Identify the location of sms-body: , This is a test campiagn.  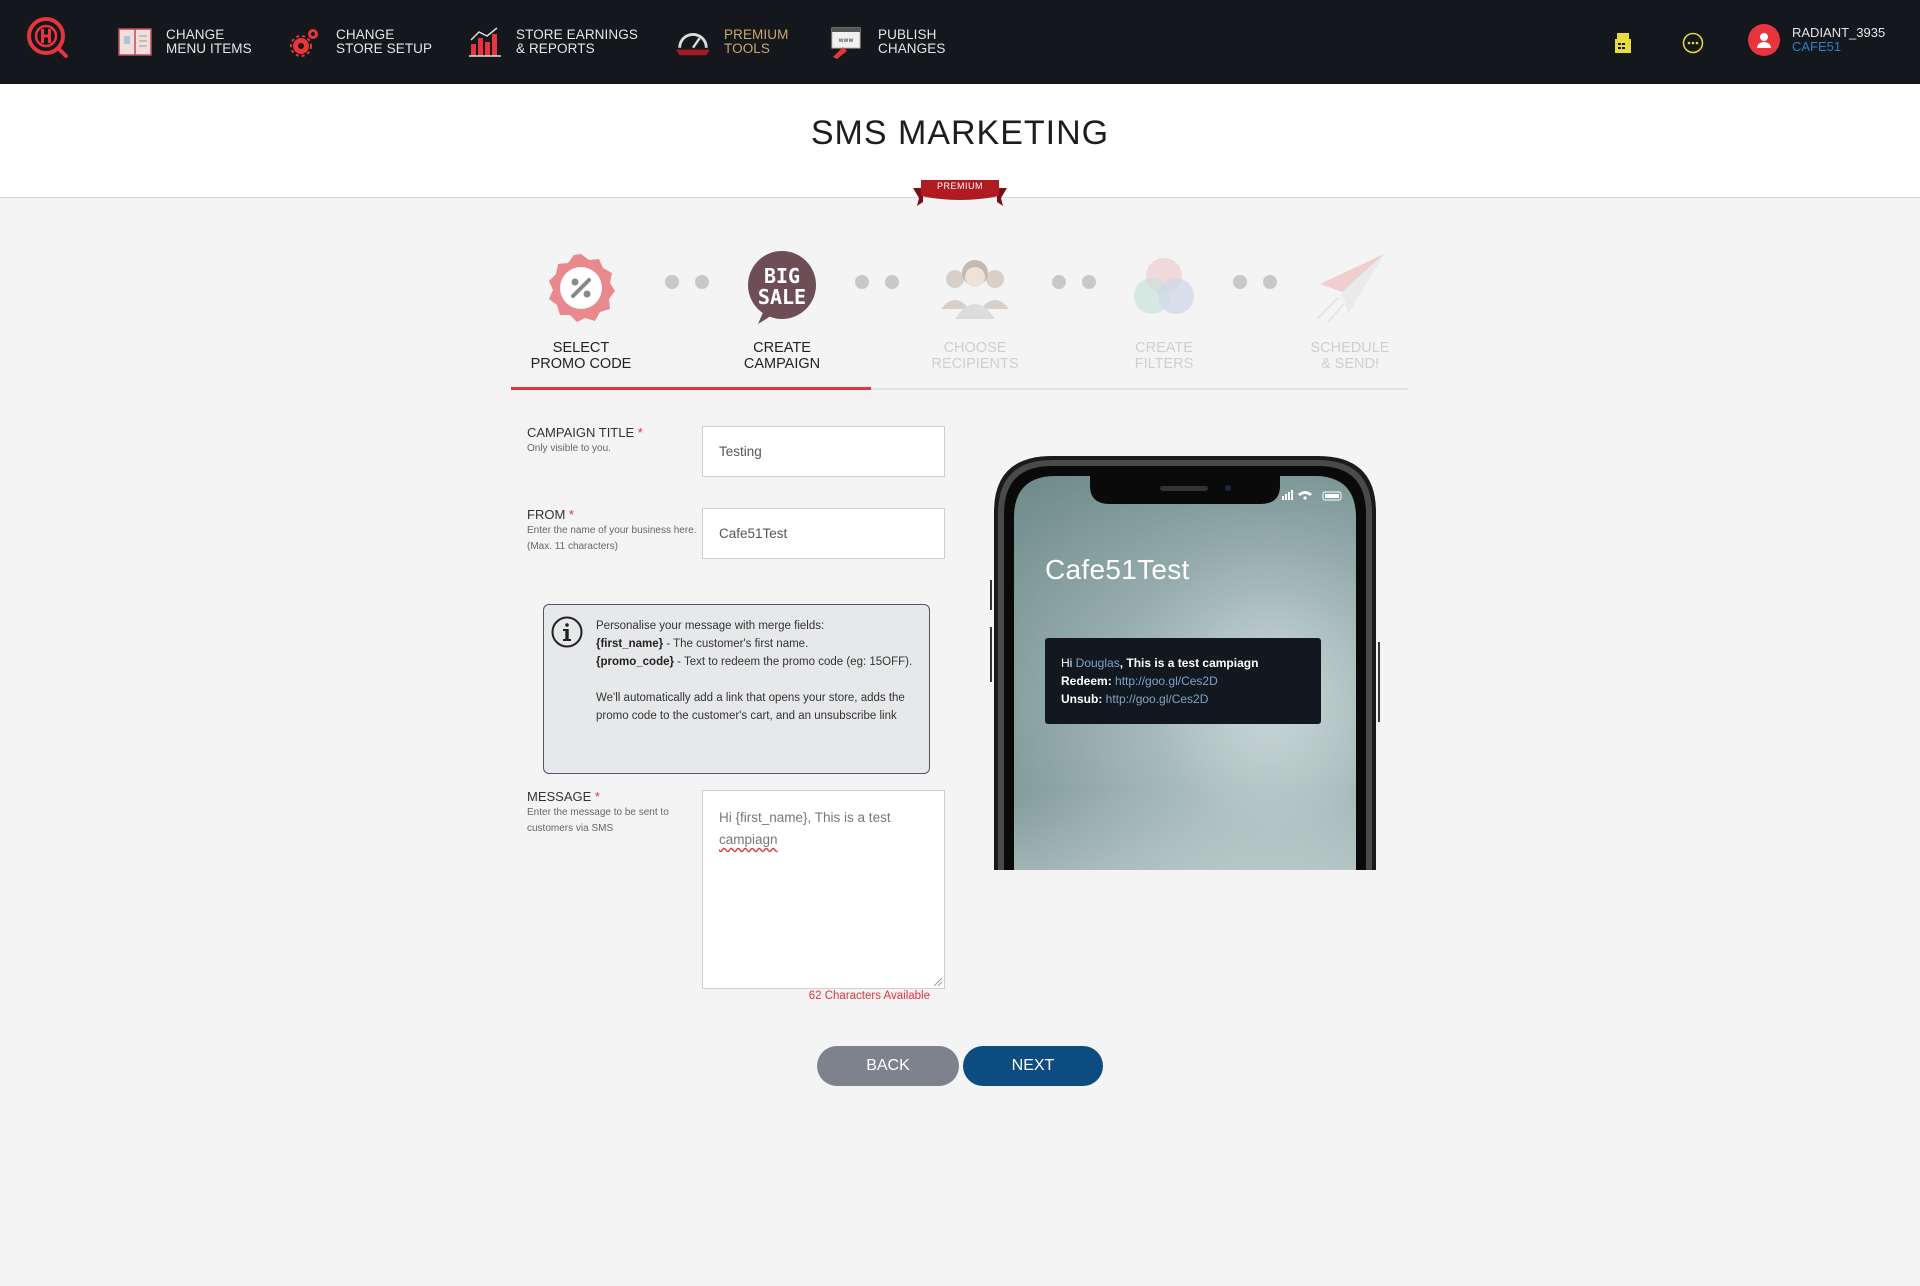
(1189, 663).